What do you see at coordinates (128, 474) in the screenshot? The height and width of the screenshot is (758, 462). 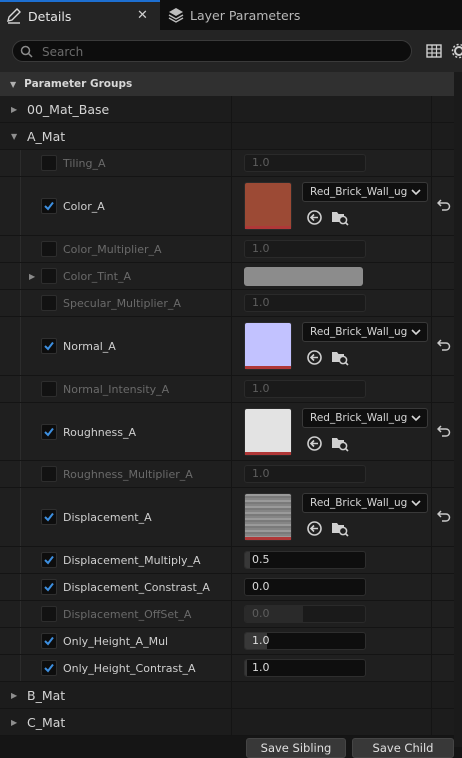 I see `param-label: Roughness_Multiplier_A` at bounding box center [128, 474].